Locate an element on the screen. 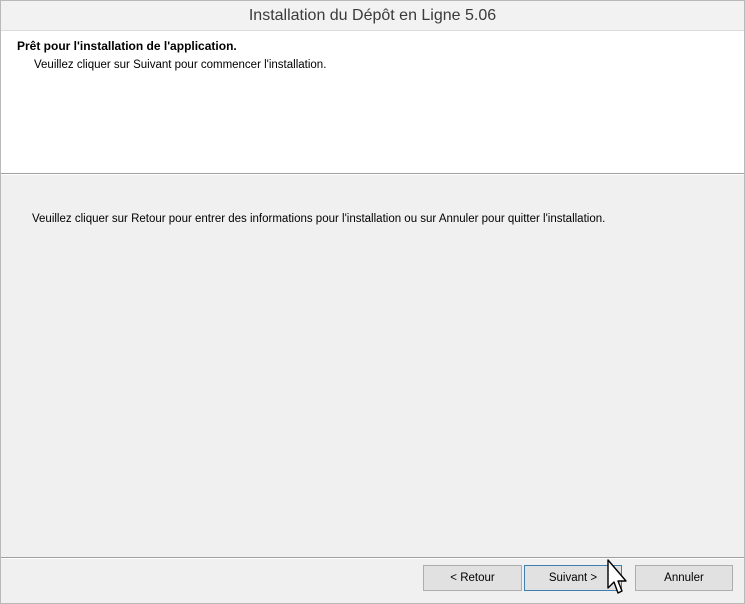 The width and height of the screenshot is (745, 604). cancel-button: Annuler is located at coordinates (684, 578).